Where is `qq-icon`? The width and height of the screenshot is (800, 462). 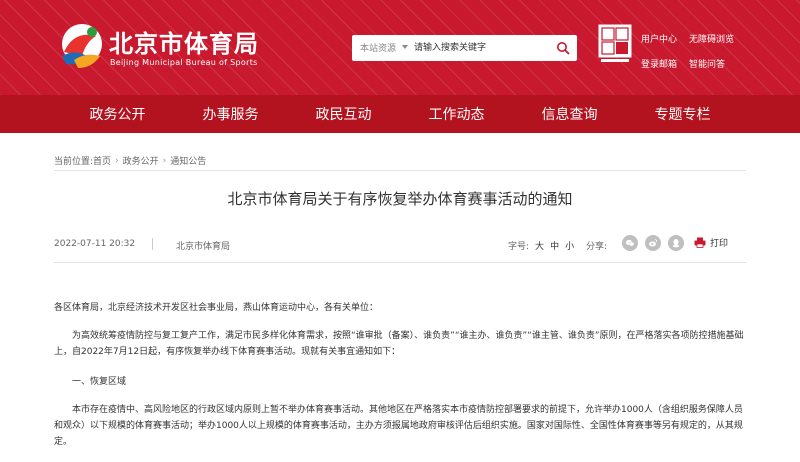 qq-icon is located at coordinates (676, 243).